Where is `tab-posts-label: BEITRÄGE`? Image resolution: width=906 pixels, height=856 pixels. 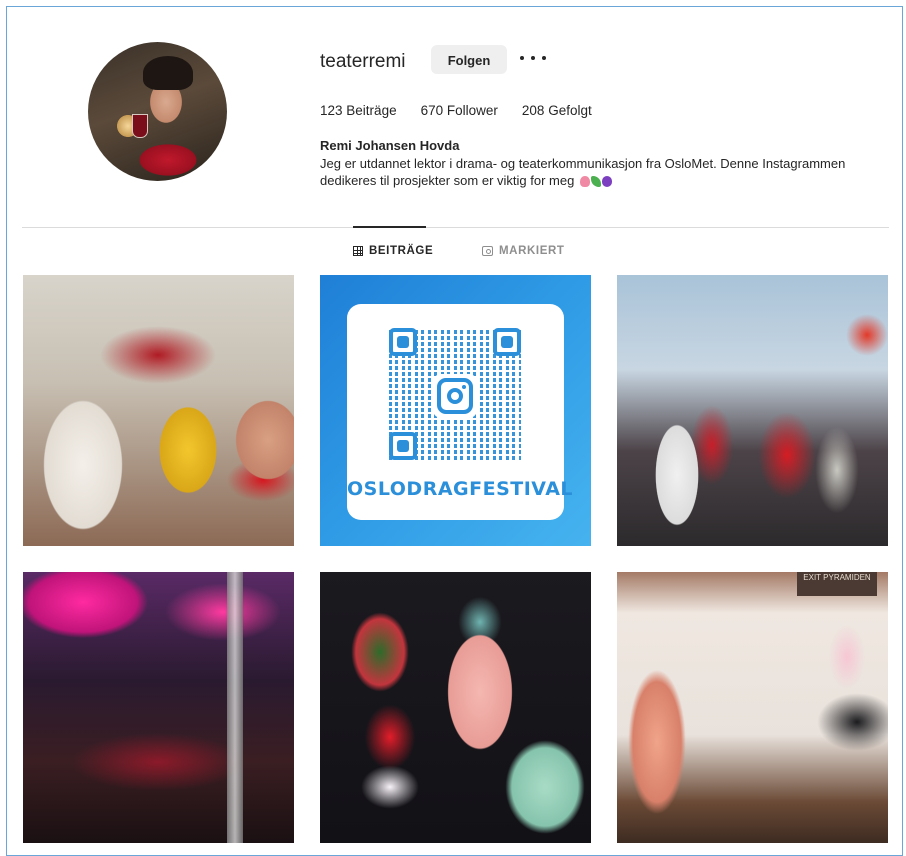 tab-posts-label: BEITRÄGE is located at coordinates (401, 251).